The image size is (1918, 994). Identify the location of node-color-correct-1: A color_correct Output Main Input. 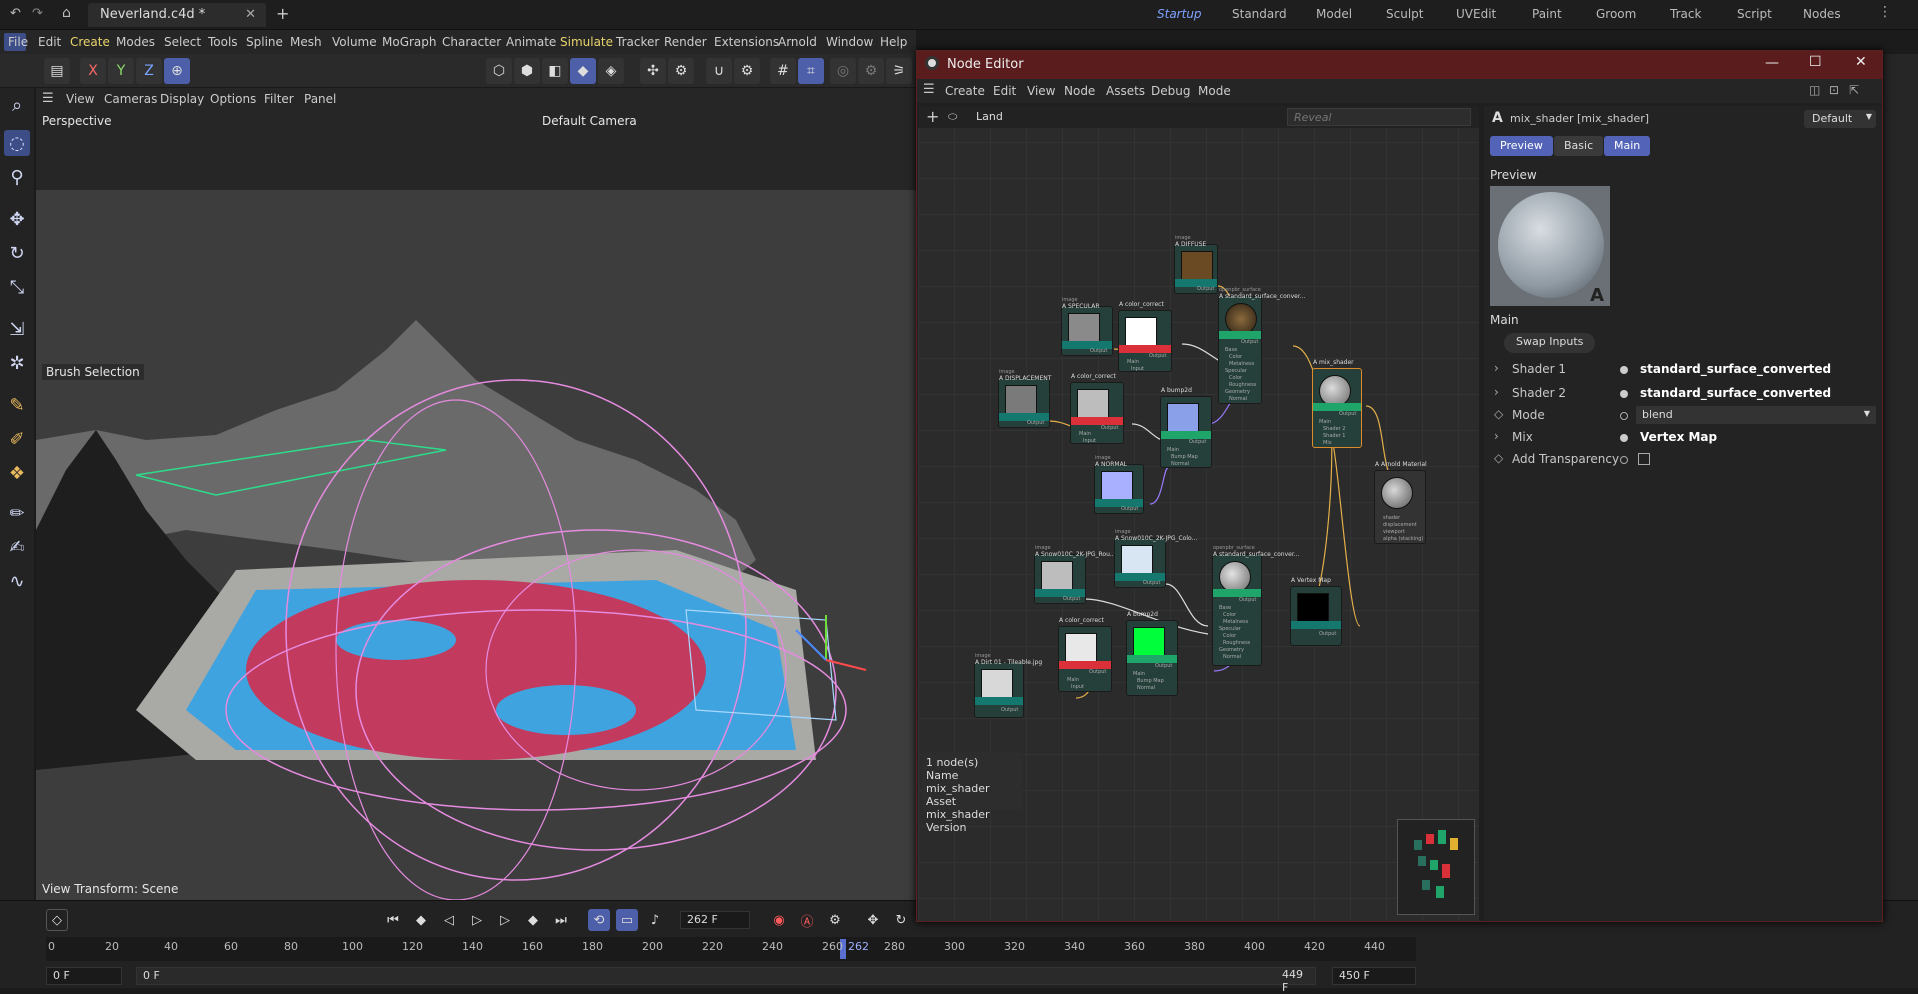
(1145, 336).